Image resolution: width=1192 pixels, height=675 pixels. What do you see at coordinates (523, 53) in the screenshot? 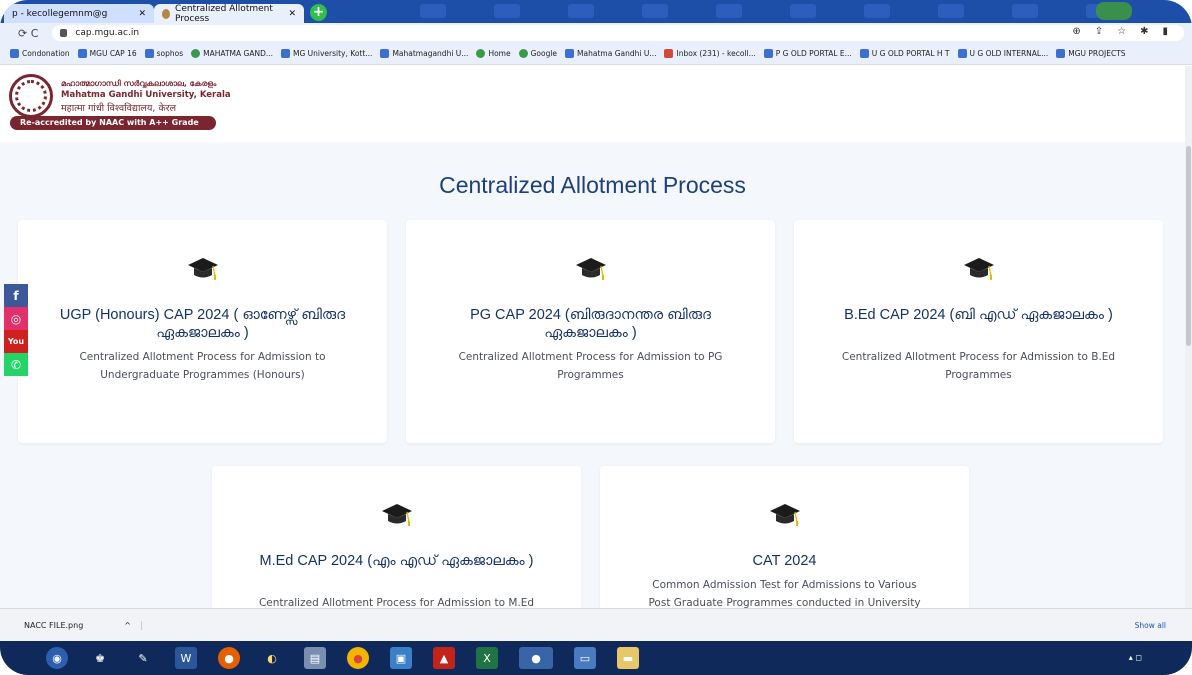
I see `google-icon` at bounding box center [523, 53].